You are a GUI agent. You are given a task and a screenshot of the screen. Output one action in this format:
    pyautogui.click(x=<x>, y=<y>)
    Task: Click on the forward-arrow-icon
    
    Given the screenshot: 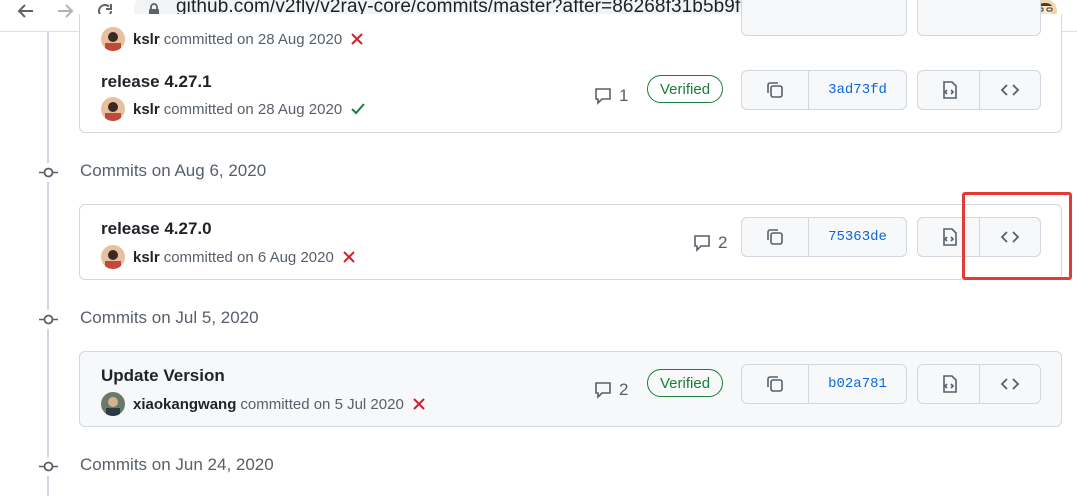 What is the action you would take?
    pyautogui.click(x=66, y=11)
    